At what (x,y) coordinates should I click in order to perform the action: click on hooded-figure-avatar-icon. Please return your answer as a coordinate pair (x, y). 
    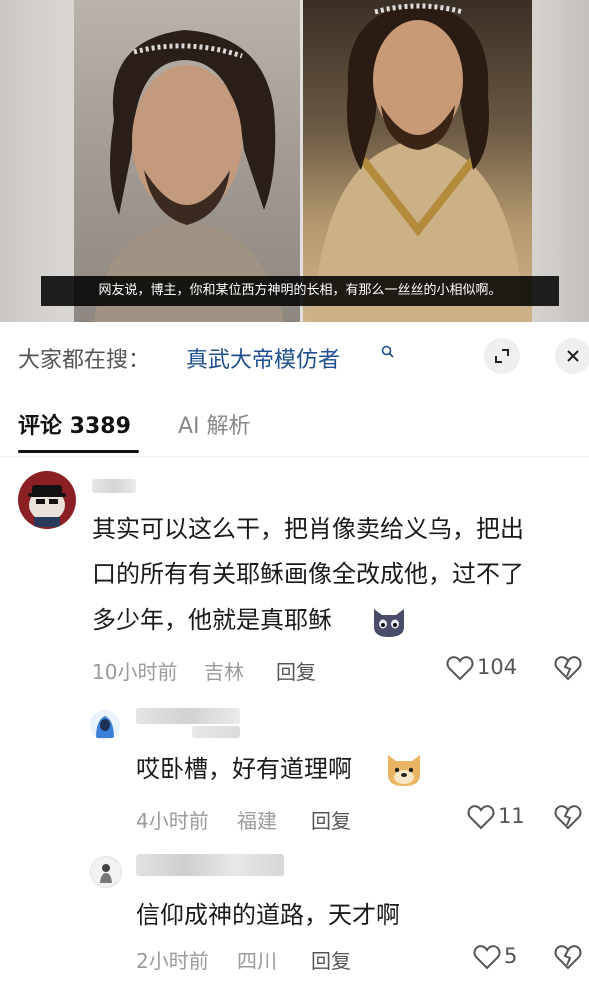
    Looking at the image, I should click on (105, 727).